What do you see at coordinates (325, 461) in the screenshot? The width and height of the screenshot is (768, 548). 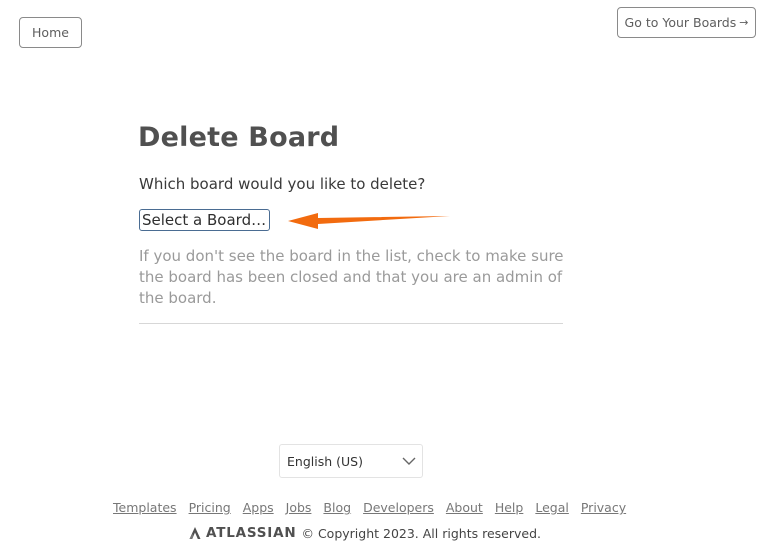 I see `language-select-value: English (US)` at bounding box center [325, 461].